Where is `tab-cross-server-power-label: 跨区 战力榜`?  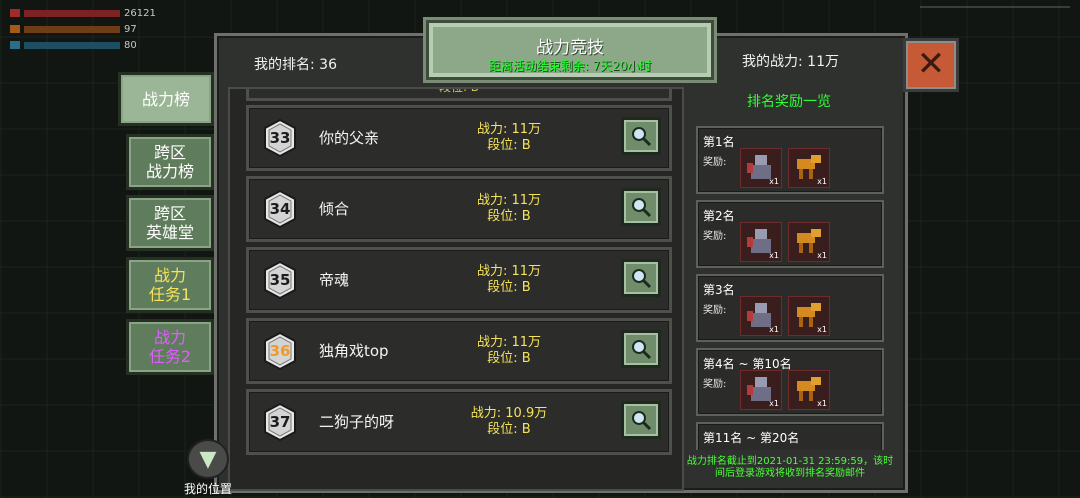 tab-cross-server-power-label: 跨区 战力榜 is located at coordinates (169, 162).